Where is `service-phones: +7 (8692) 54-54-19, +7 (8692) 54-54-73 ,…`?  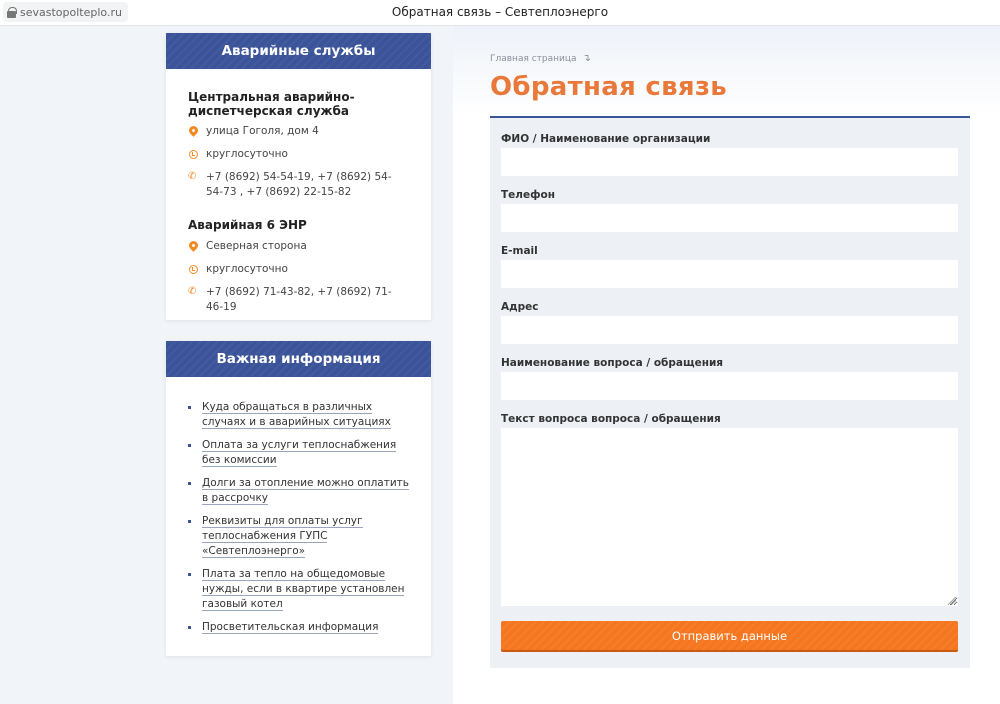
service-phones: +7 (8692) 54-54-19, +7 (8692) 54-54-73 ,… is located at coordinates (304, 185).